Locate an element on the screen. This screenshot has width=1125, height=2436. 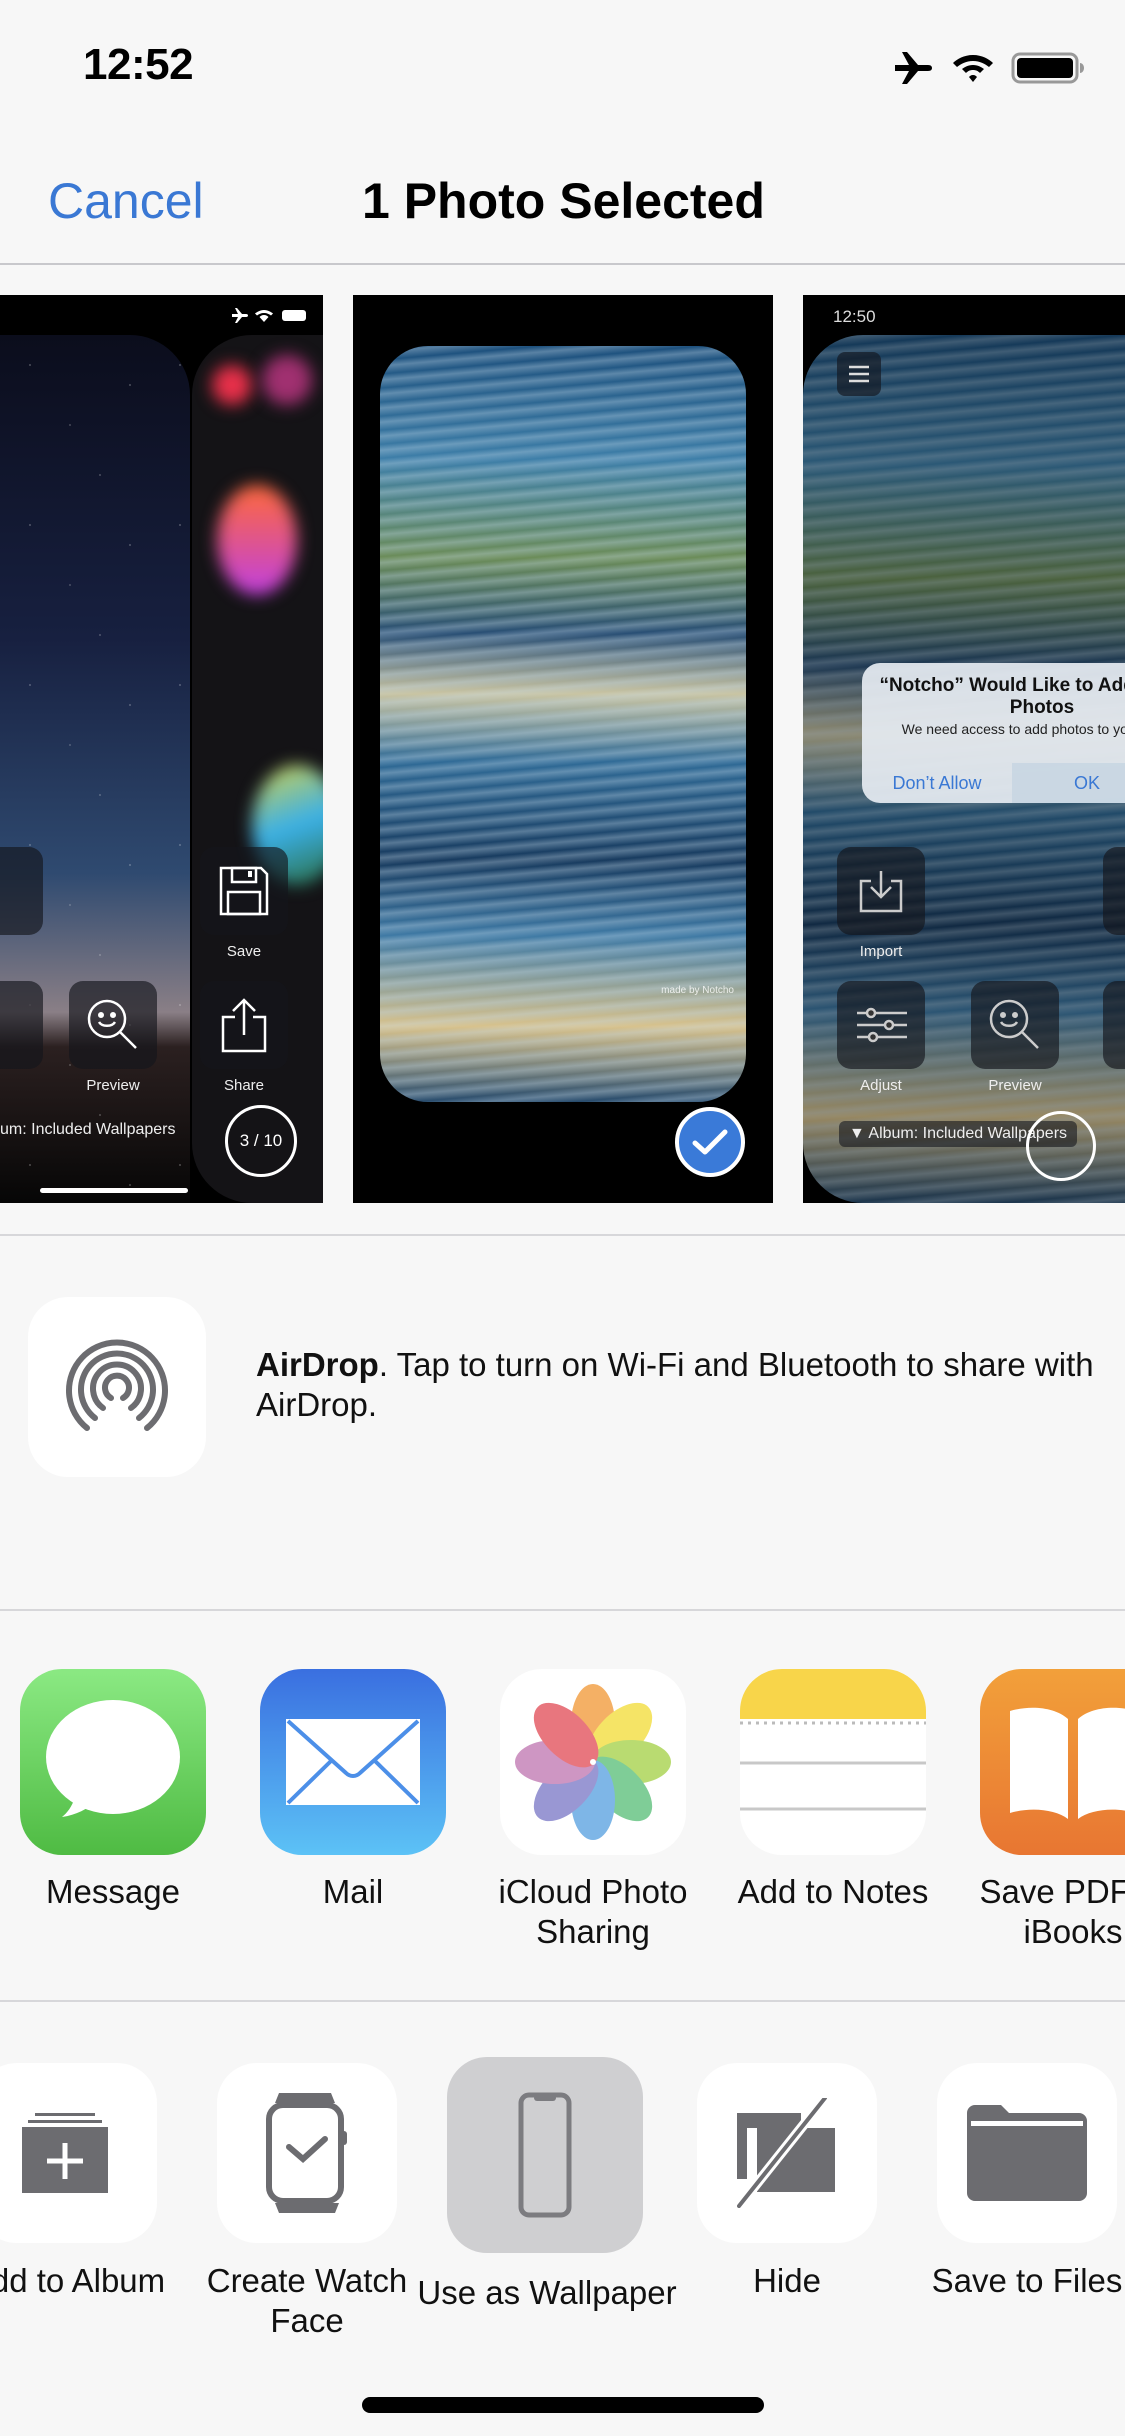
photos-icon is located at coordinates (593, 1762).